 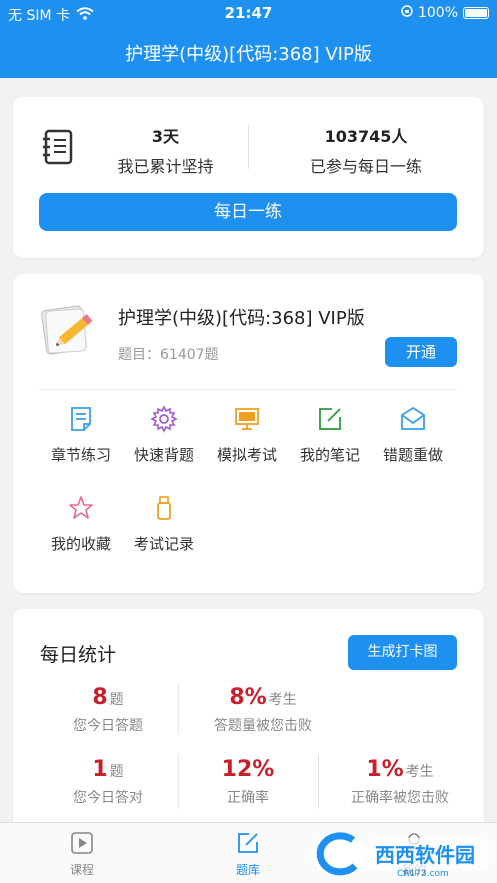 I want to click on rotation-lock-icon, so click(x=407, y=13).